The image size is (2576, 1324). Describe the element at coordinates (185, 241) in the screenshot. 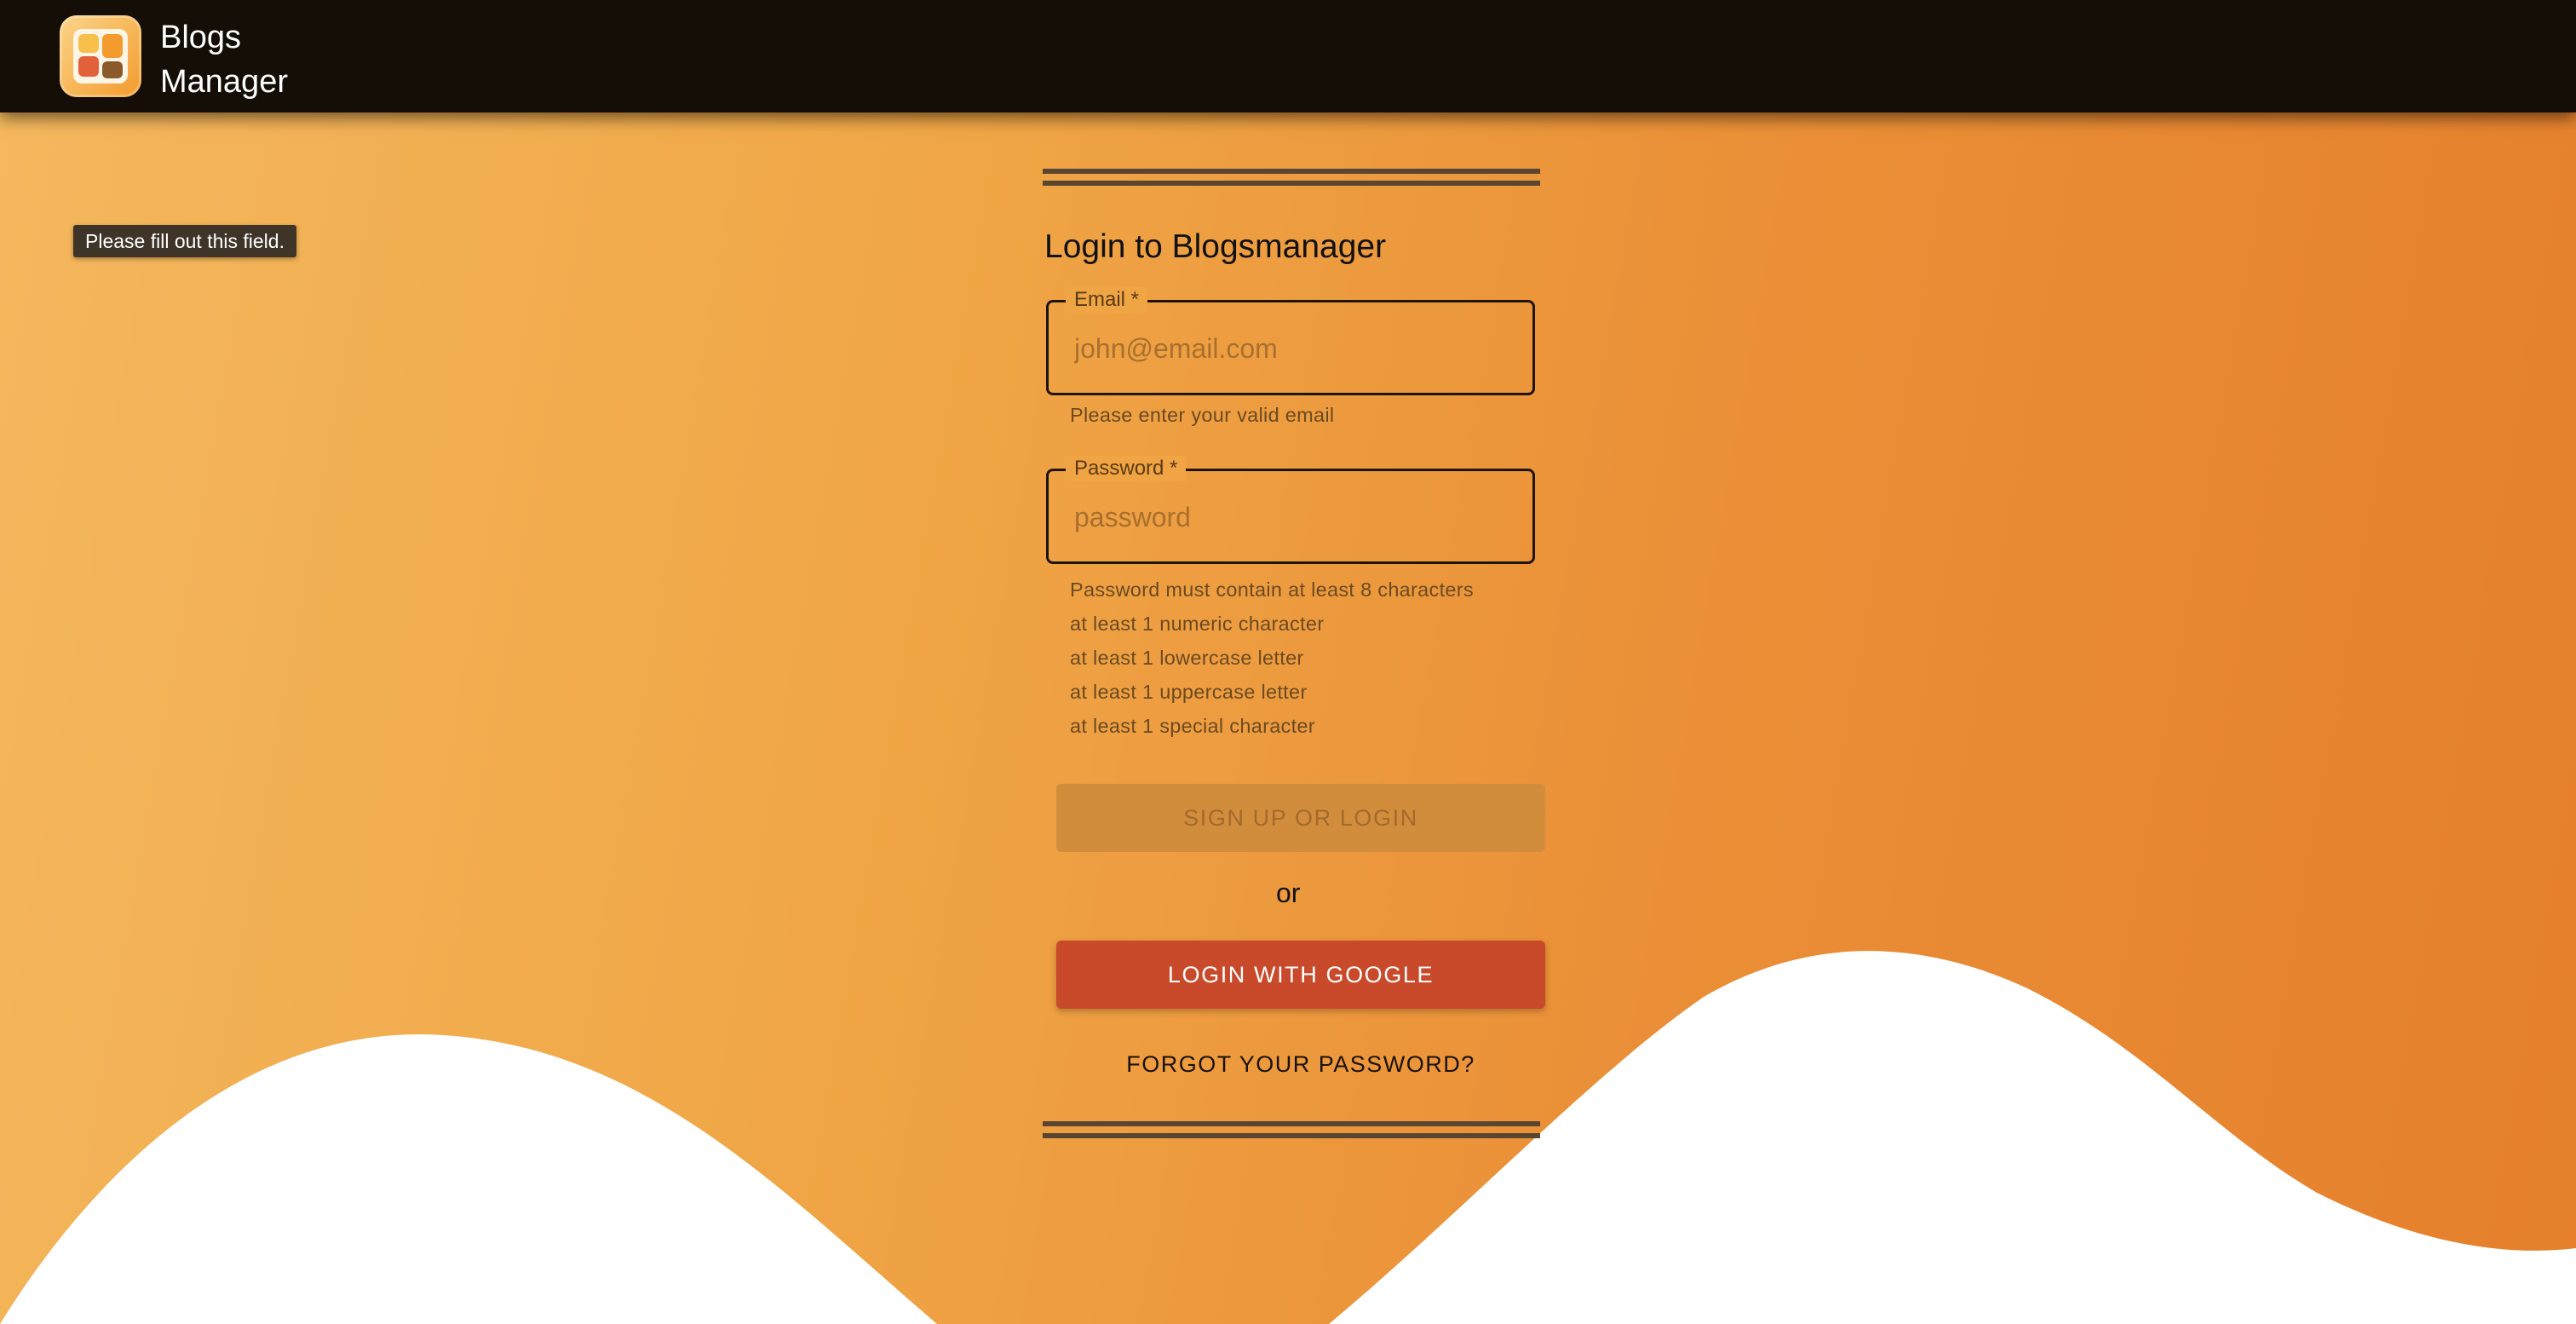

I see `validation-tooltip: Please fill out this field.` at that location.